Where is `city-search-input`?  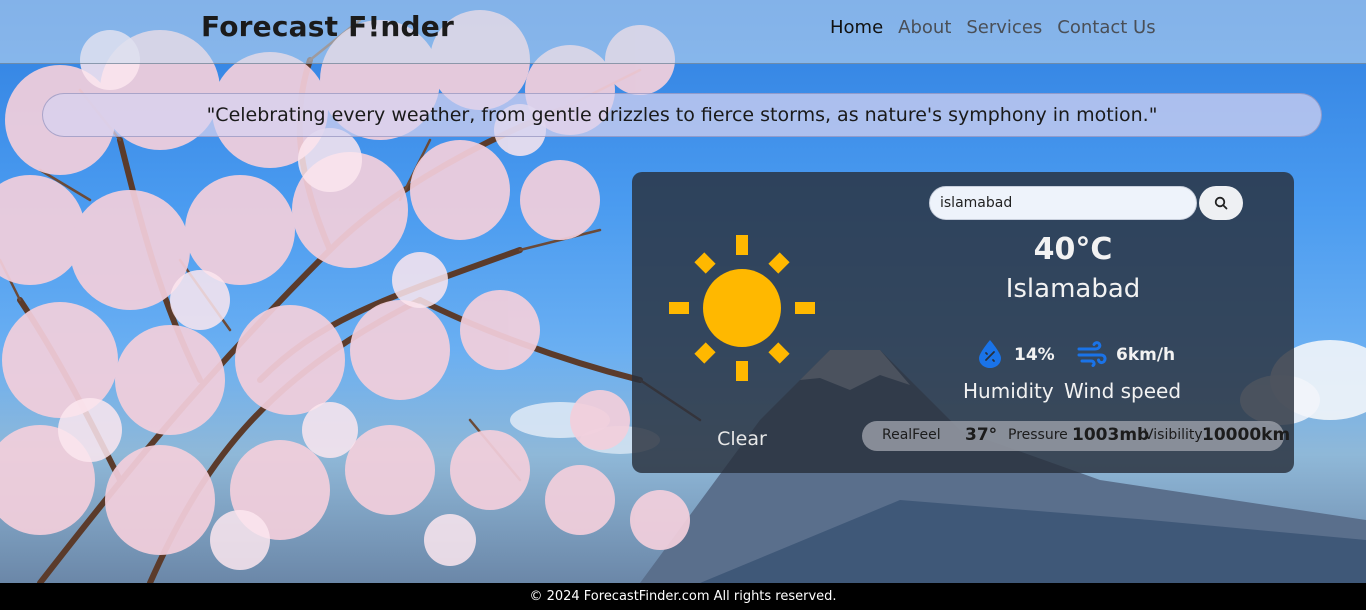 city-search-input is located at coordinates (1063, 203).